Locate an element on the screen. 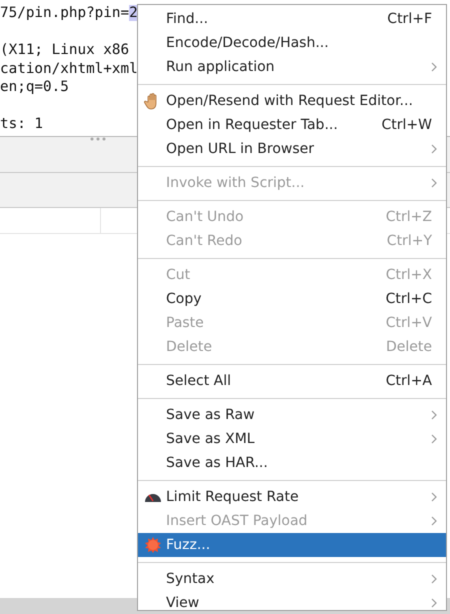  menu-item: Open in Requester Tab... Ctrl+W is located at coordinates (292, 125).